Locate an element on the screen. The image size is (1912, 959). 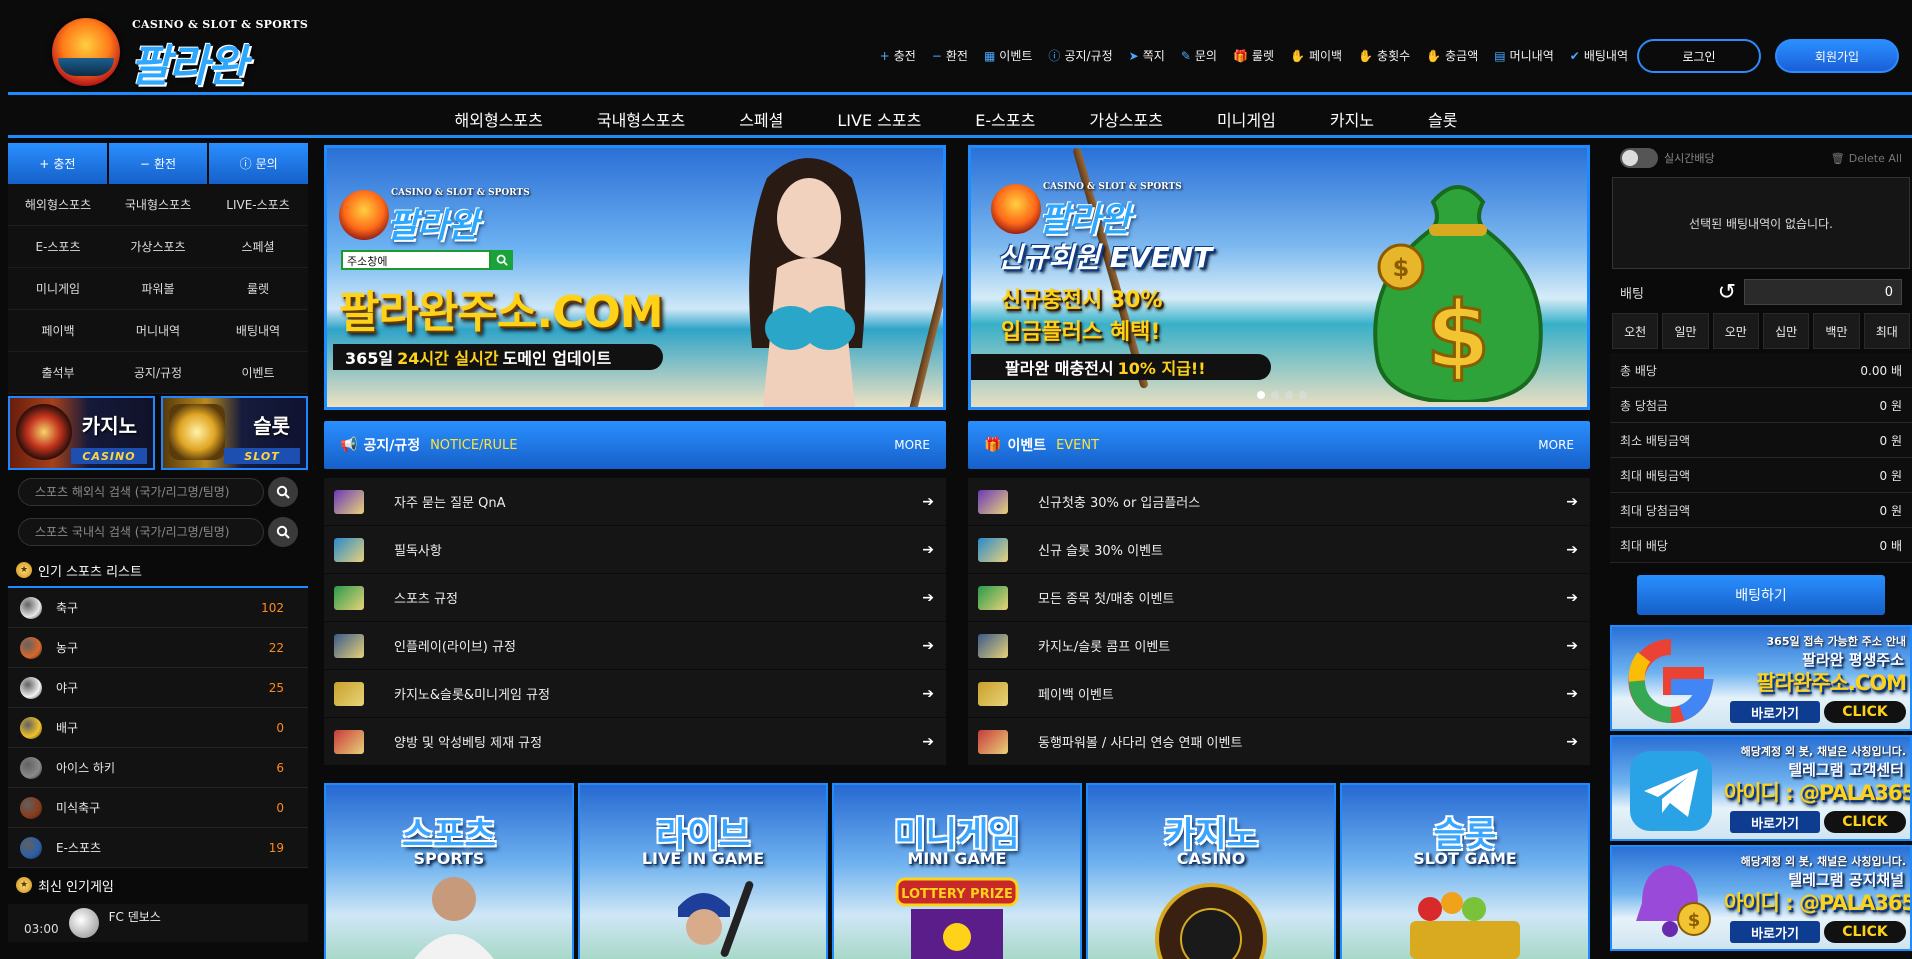
top-nav-item: ▤ 머니내역 is located at coordinates (1524, 55).